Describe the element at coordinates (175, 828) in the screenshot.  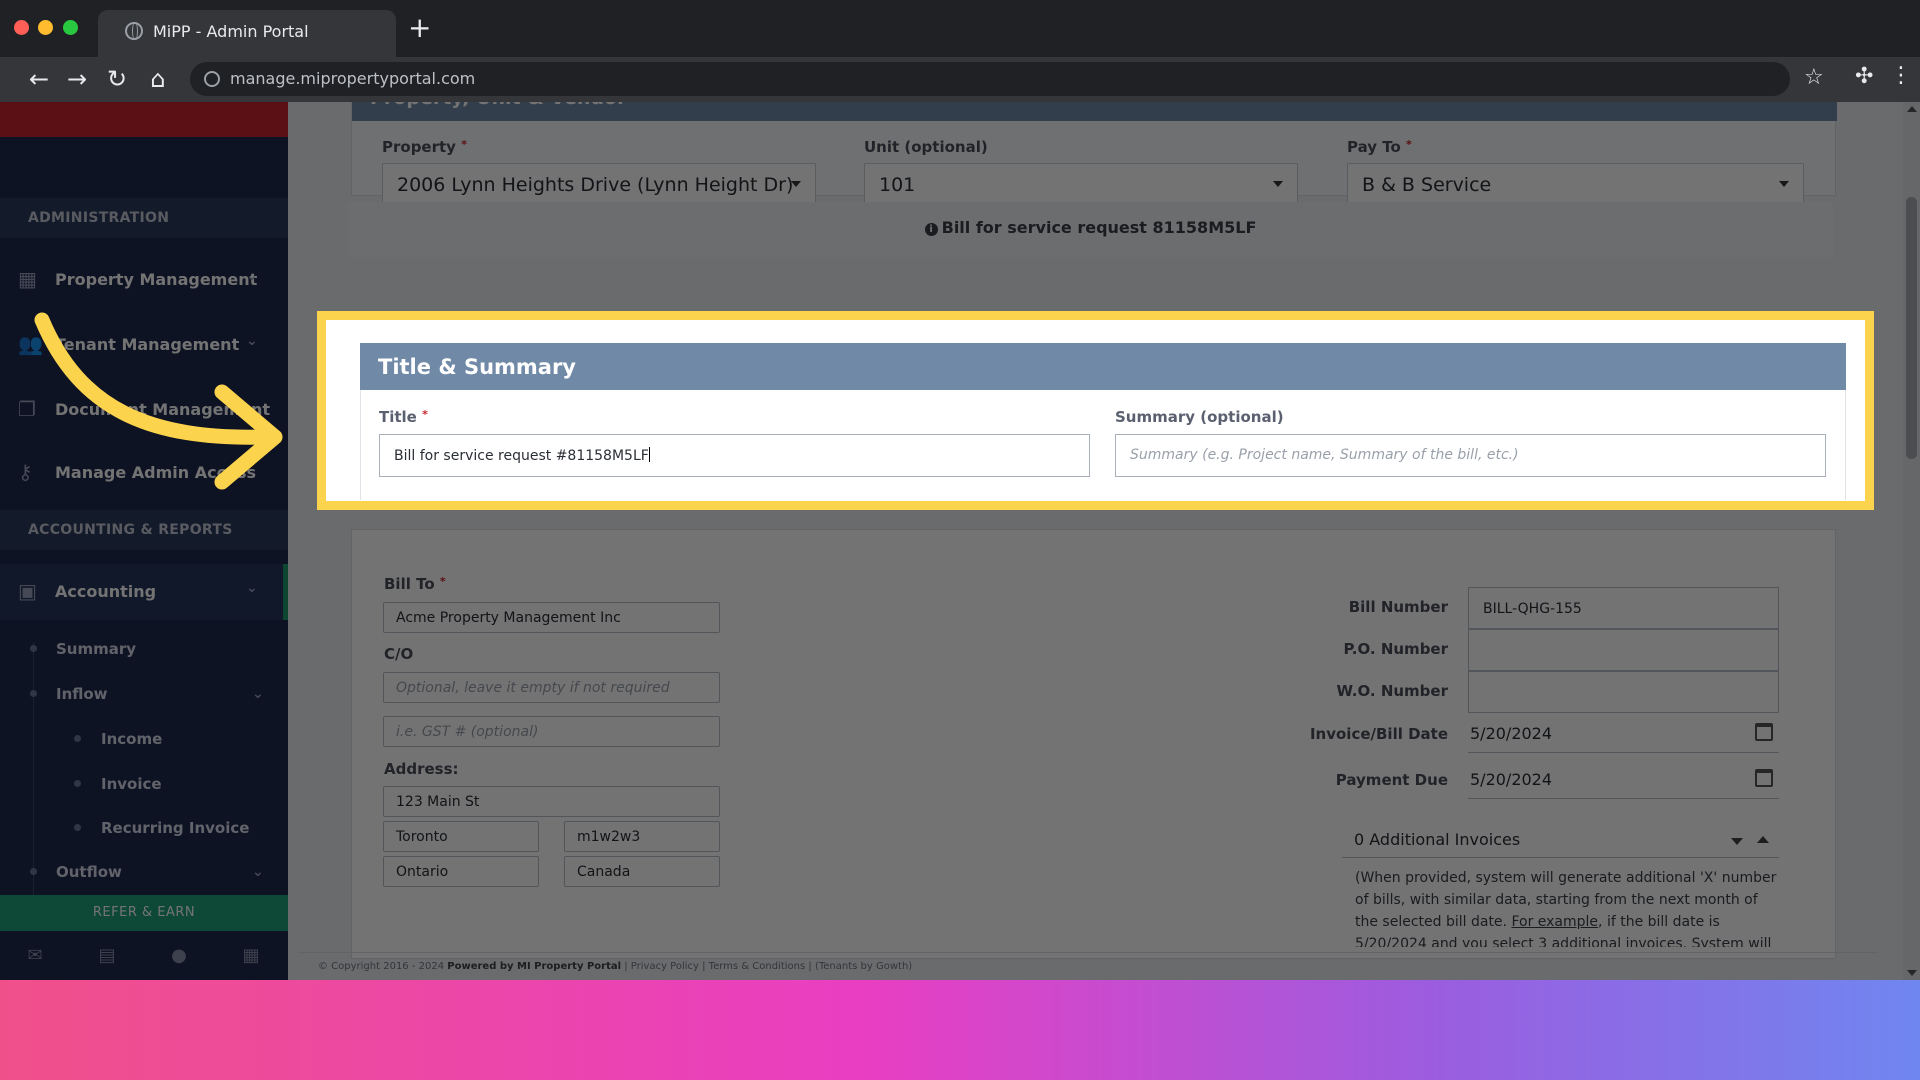
I see `sidebar-item-label: Recurring Invoice` at that location.